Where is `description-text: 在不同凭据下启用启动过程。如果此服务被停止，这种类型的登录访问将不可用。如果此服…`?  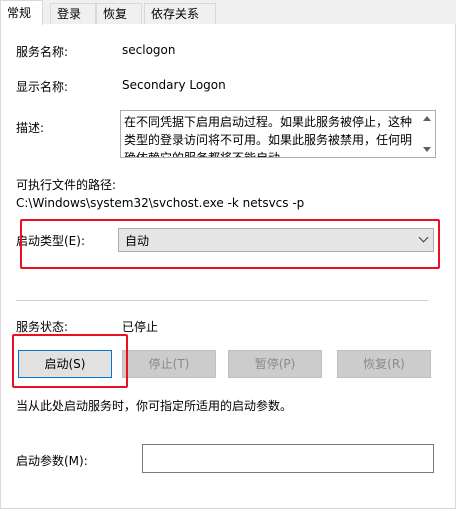
description-text: 在不同凭据下启用启动过程。如果此服务被停止，这种类型的登录访问将不可用。如果此服… is located at coordinates (268, 136).